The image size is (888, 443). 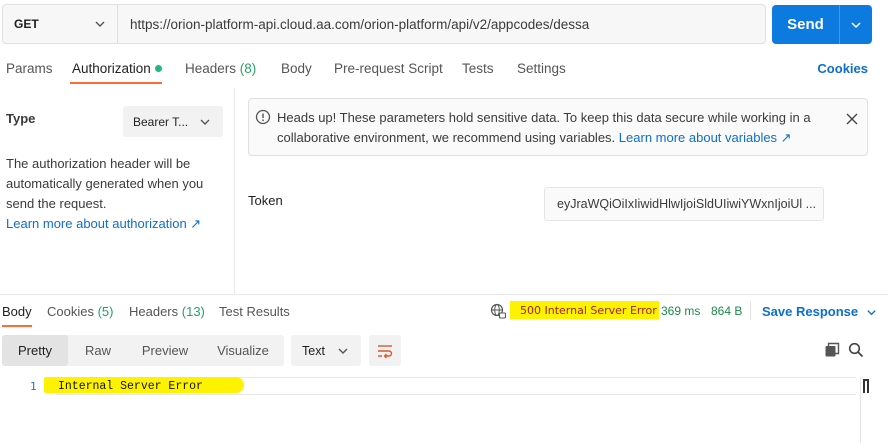 What do you see at coordinates (105, 311) in the screenshot?
I see `response-tab-cookies-count: (5)` at bounding box center [105, 311].